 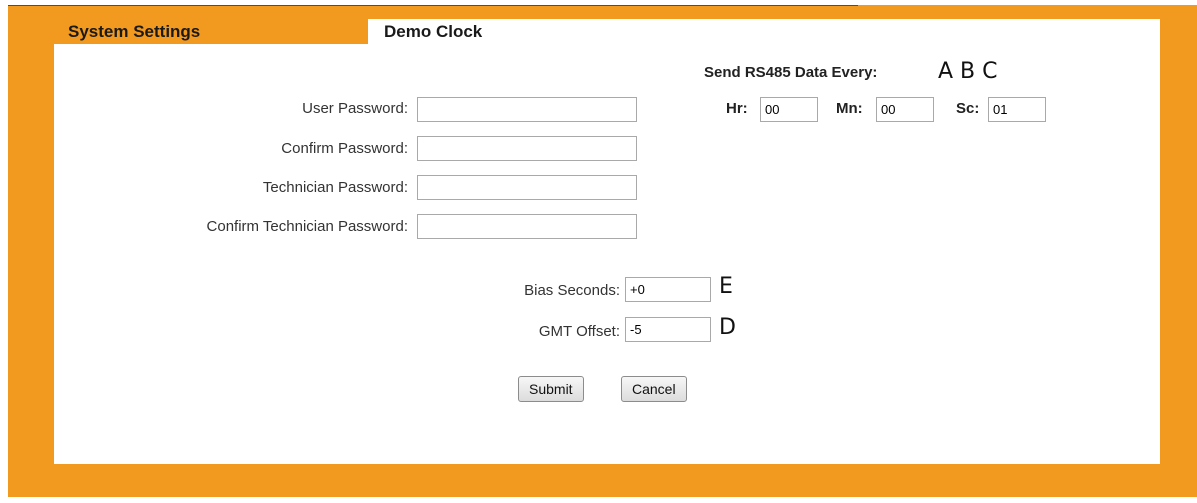 What do you see at coordinates (551, 389) in the screenshot?
I see `submit-button: Submit` at bounding box center [551, 389].